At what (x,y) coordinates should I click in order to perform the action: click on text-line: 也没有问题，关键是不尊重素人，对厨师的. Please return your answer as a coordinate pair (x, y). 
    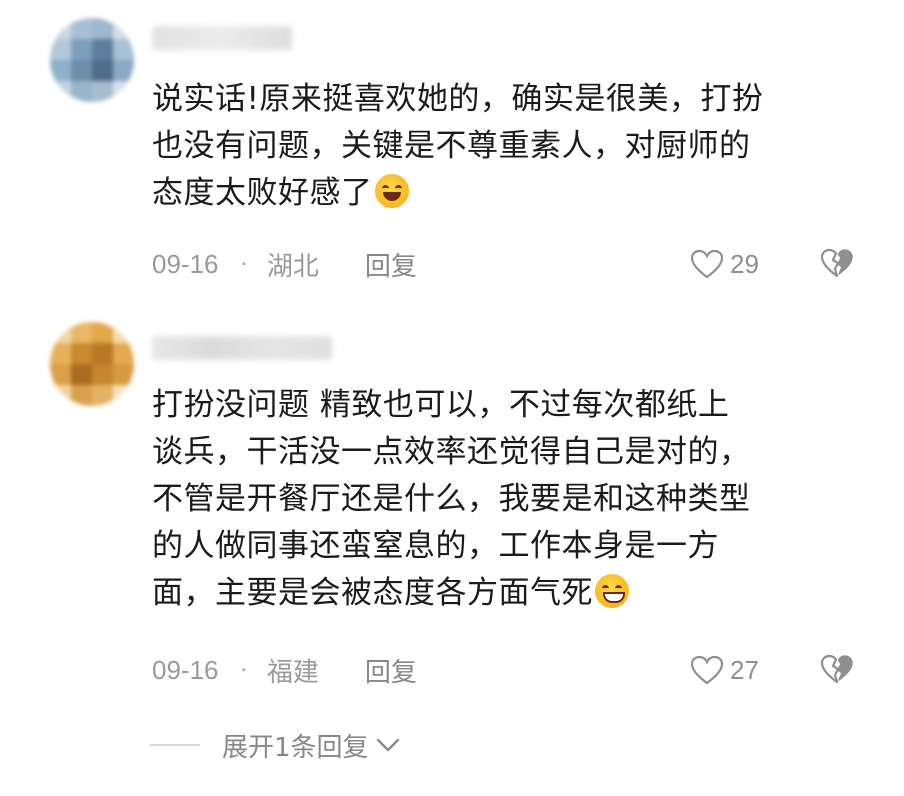
    Looking at the image, I should click on (451, 146).